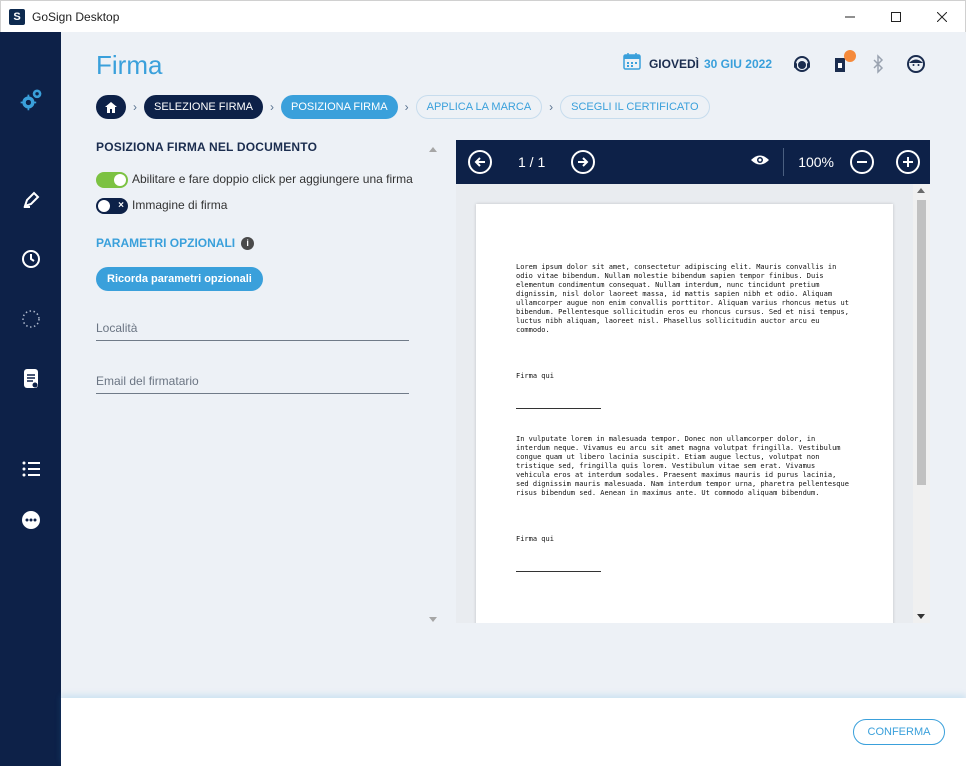  What do you see at coordinates (179, 279) in the screenshot?
I see `remember-params-button: Ricorda parametri opzionali` at bounding box center [179, 279].